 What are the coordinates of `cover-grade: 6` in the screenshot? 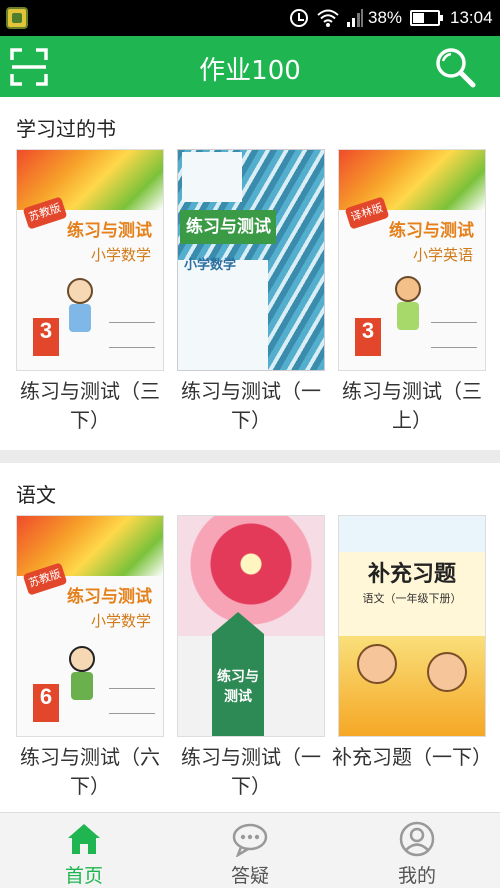 It's located at (46, 703).